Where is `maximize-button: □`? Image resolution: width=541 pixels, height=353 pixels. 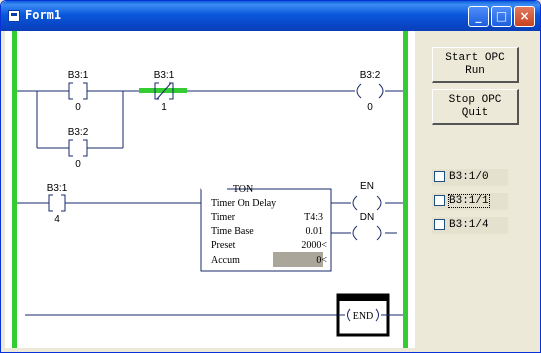 maximize-button: □ is located at coordinates (501, 16).